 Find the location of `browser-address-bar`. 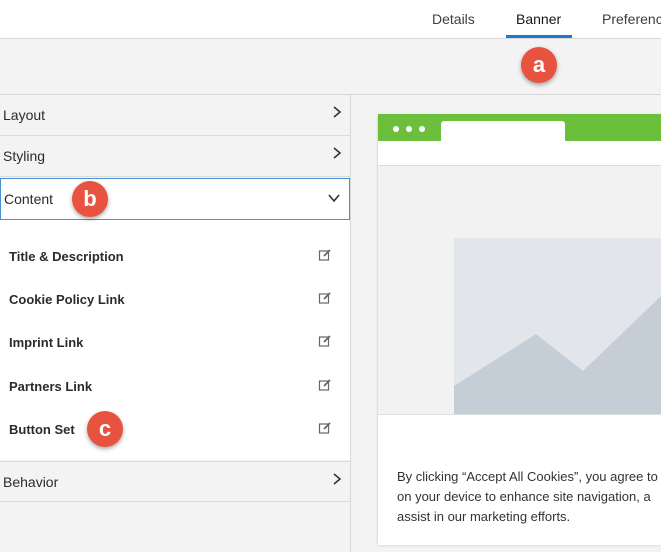

browser-address-bar is located at coordinates (519, 153).